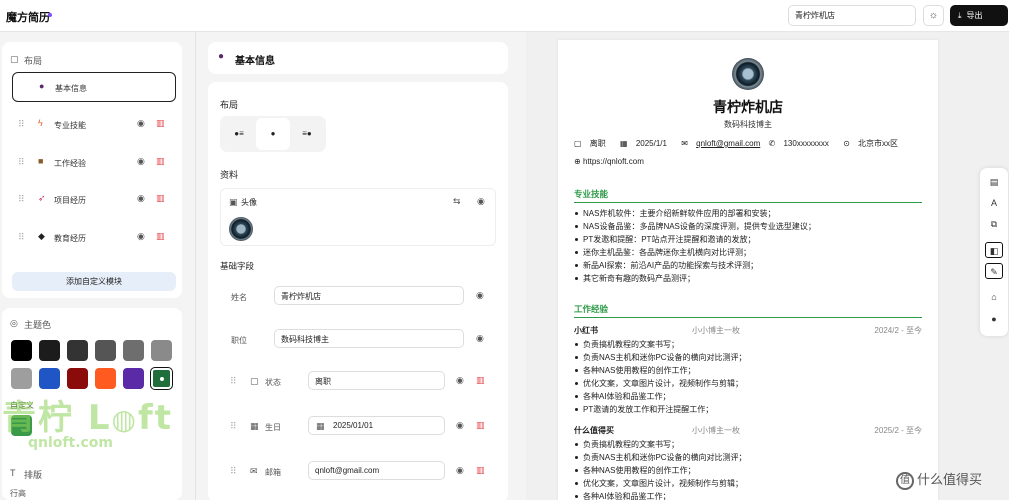 This screenshot has height=500, width=1009. What do you see at coordinates (94, 281) in the screenshot?
I see `add-custom-module-button: 添加自定义模块` at bounding box center [94, 281].